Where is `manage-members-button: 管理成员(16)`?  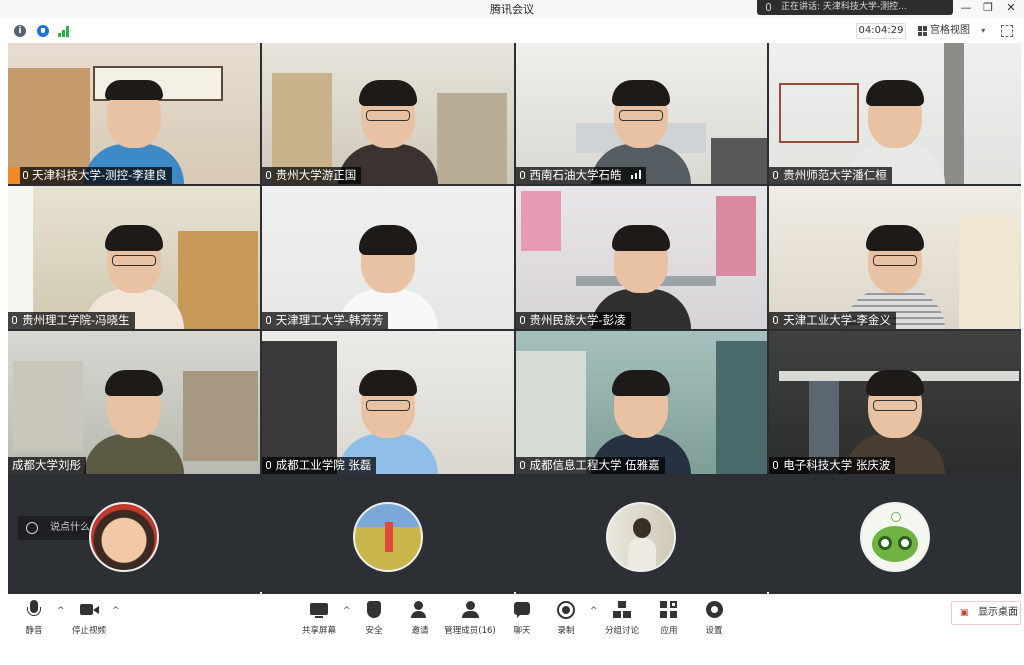
manage-members-button: 管理成员(16) is located at coordinates (470, 618).